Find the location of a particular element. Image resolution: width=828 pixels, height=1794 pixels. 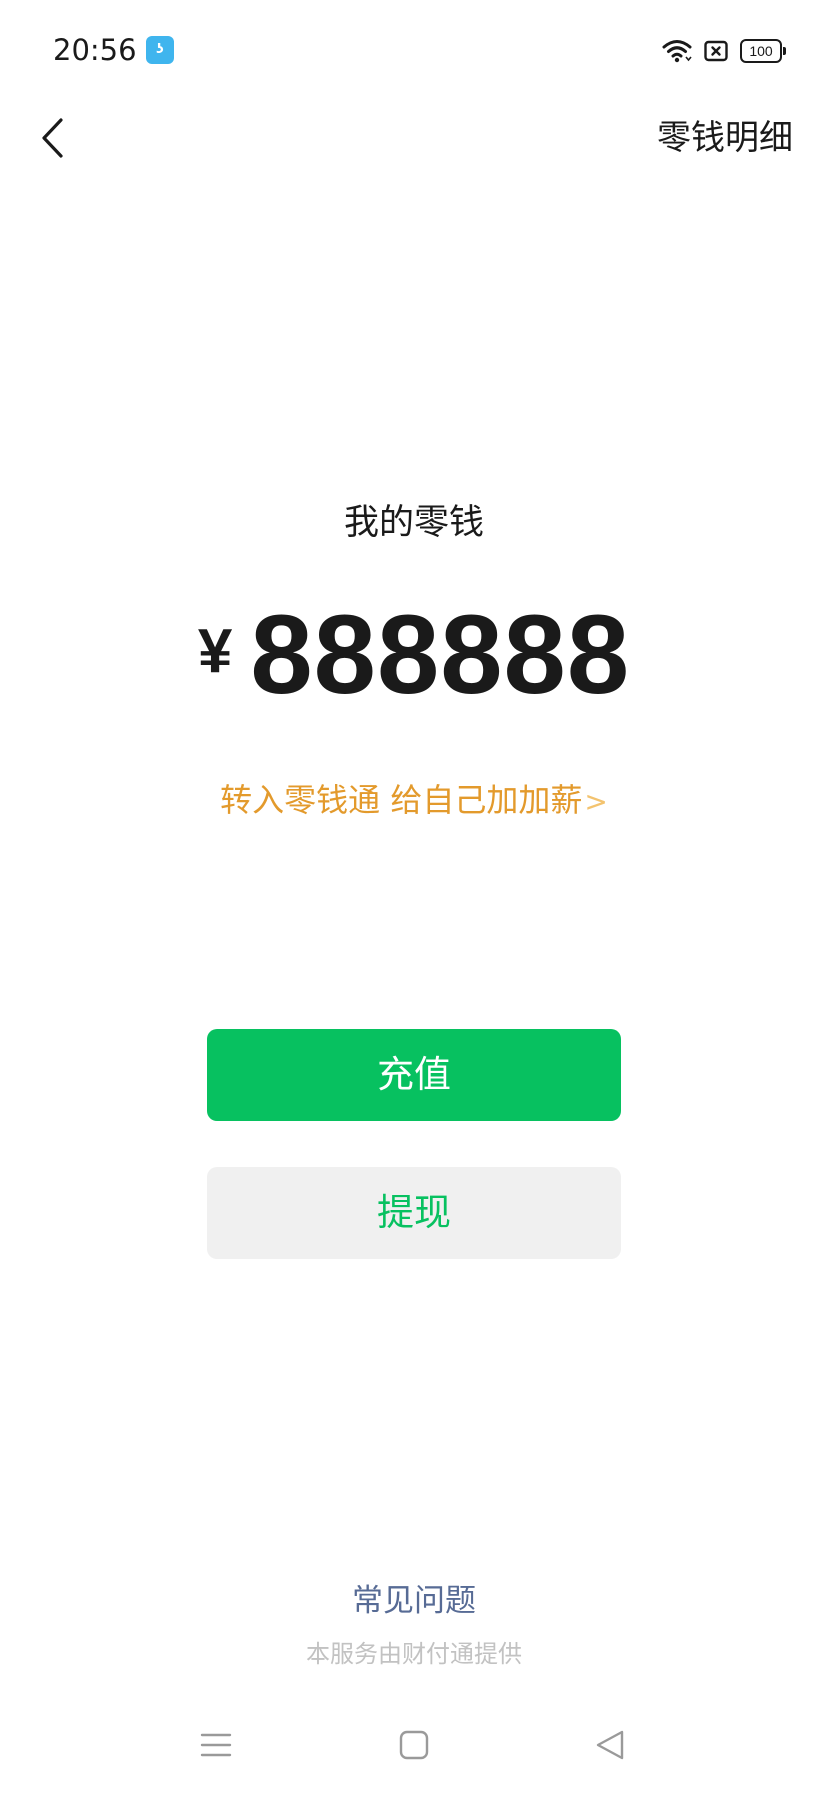

chevron-left-icon is located at coordinates (52, 138).